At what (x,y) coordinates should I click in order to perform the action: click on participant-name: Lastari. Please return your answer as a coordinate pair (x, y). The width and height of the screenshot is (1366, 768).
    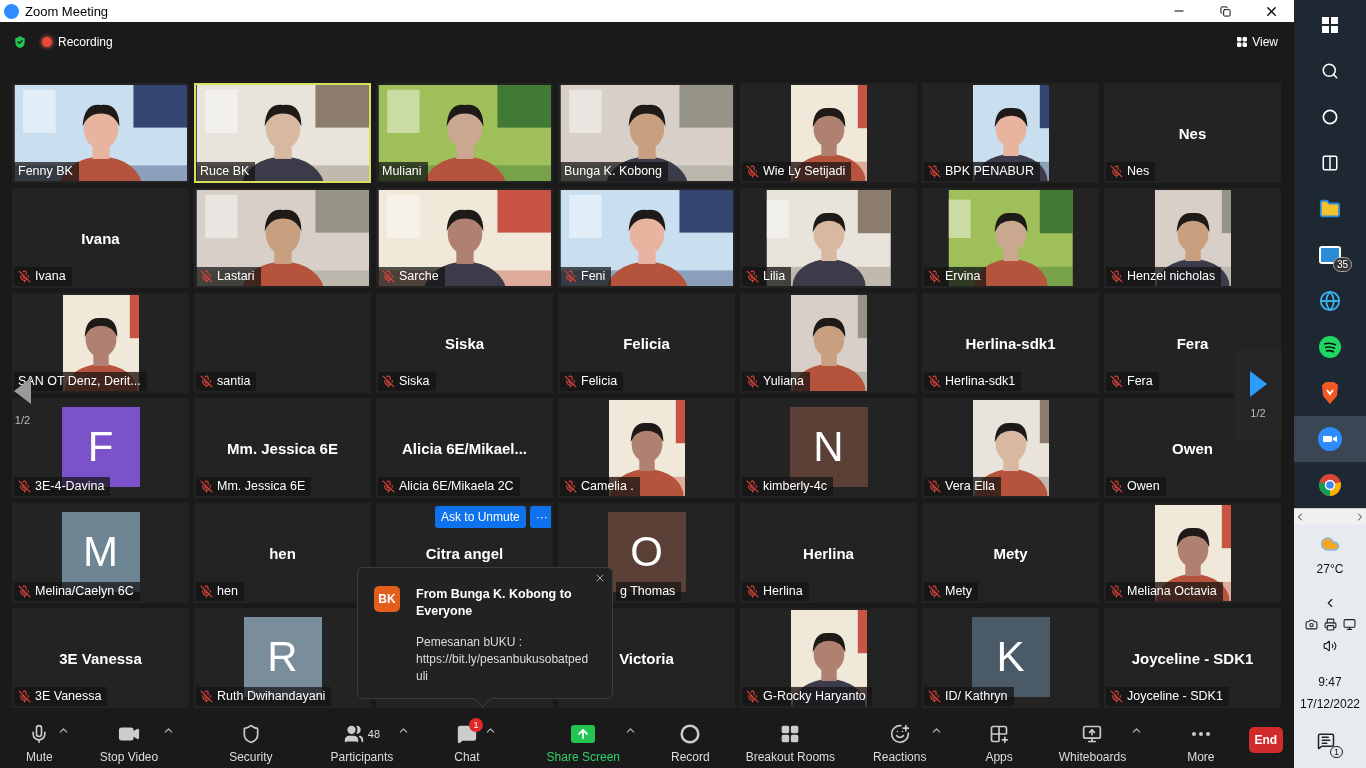
    Looking at the image, I should click on (236, 276).